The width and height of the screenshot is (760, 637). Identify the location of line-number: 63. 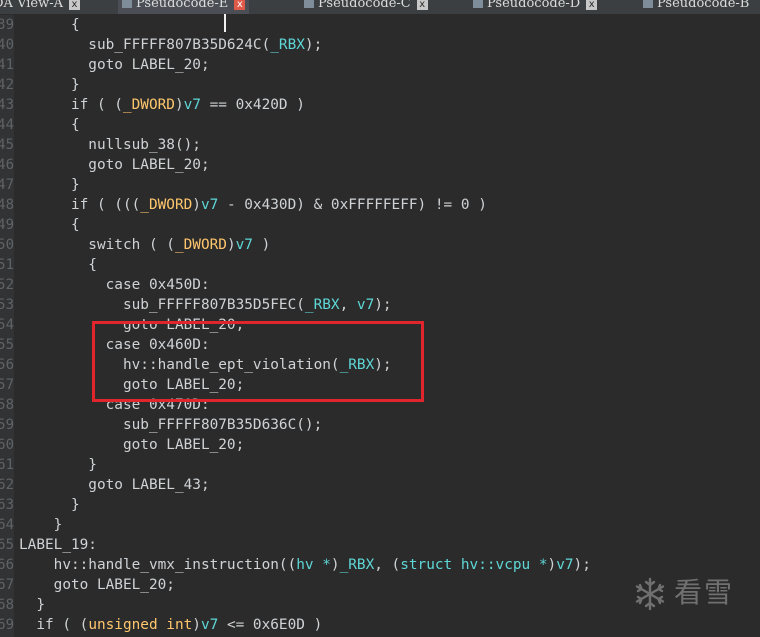
(7, 505).